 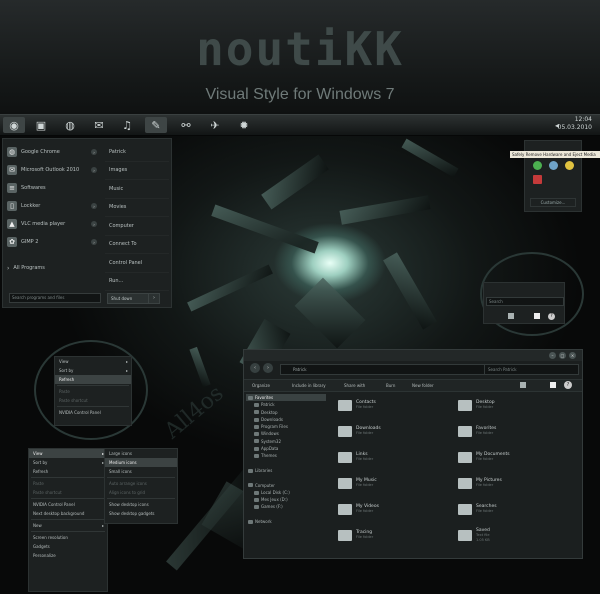 I want to click on shutdown-button: Shut down, so click(x=128, y=298).